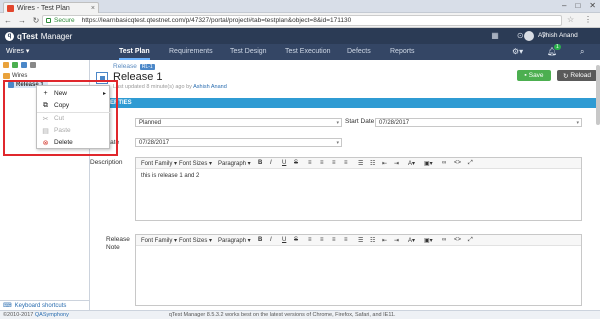 This screenshot has width=600, height=319. Describe the element at coordinates (191, 52) in the screenshot. I see `tab-requirements: Requirements` at that location.